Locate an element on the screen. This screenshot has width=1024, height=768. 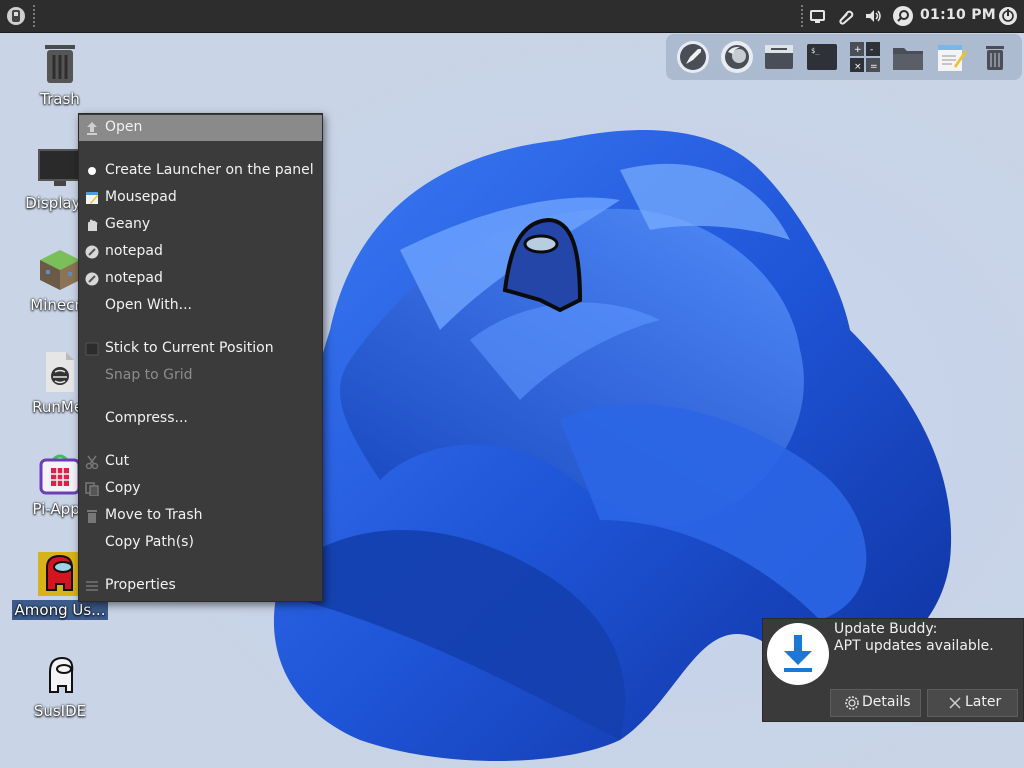
app-menu-icon is located at coordinates (16, 16).